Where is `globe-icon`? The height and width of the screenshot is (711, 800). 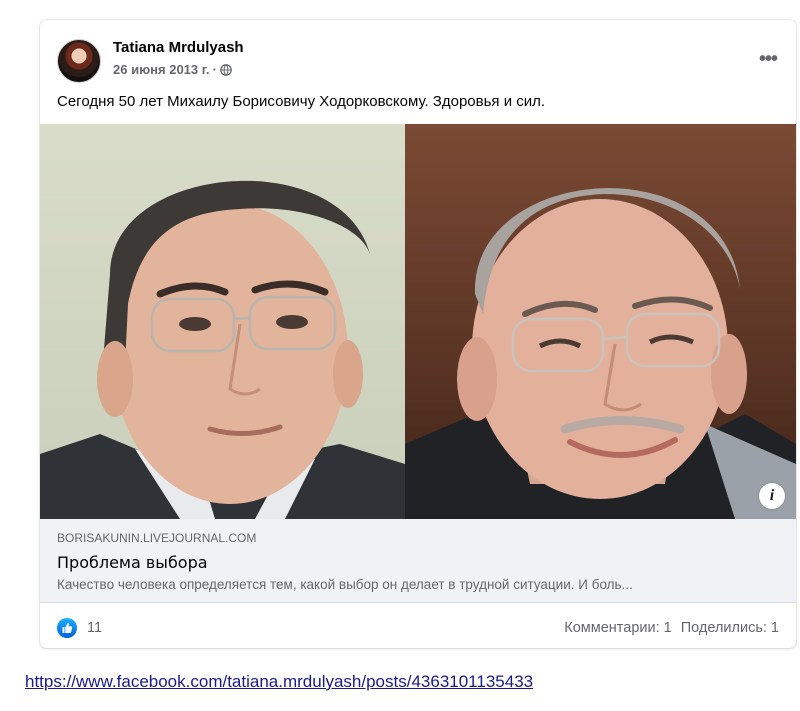
globe-icon is located at coordinates (225, 69).